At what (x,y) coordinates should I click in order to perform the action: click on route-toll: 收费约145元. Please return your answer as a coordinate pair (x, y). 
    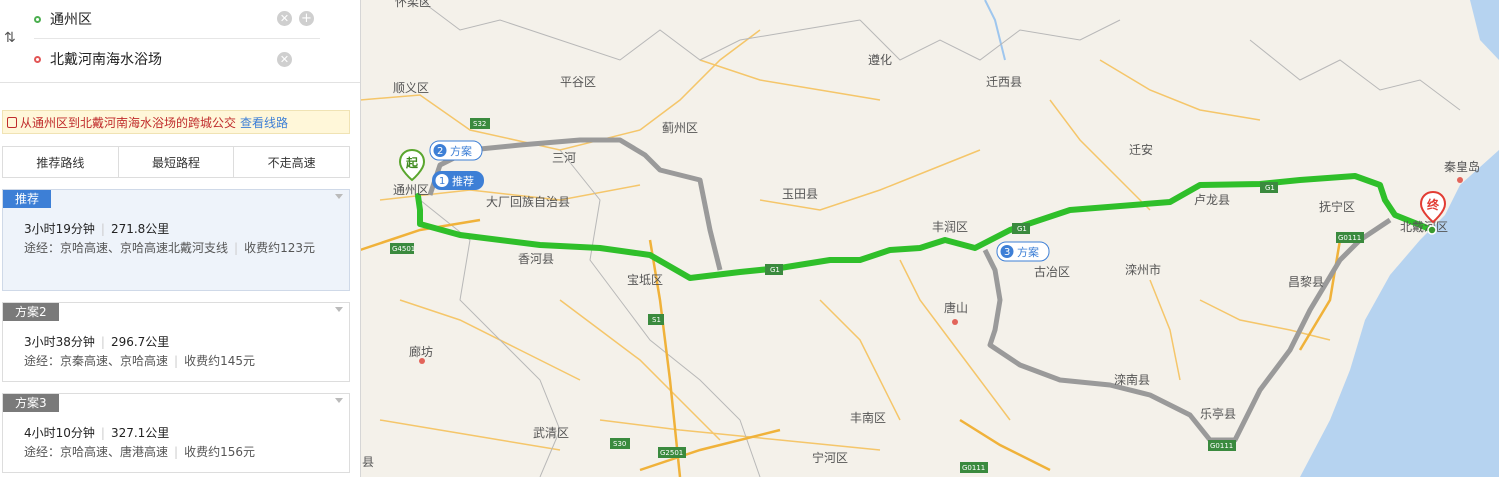
    Looking at the image, I should click on (219, 361).